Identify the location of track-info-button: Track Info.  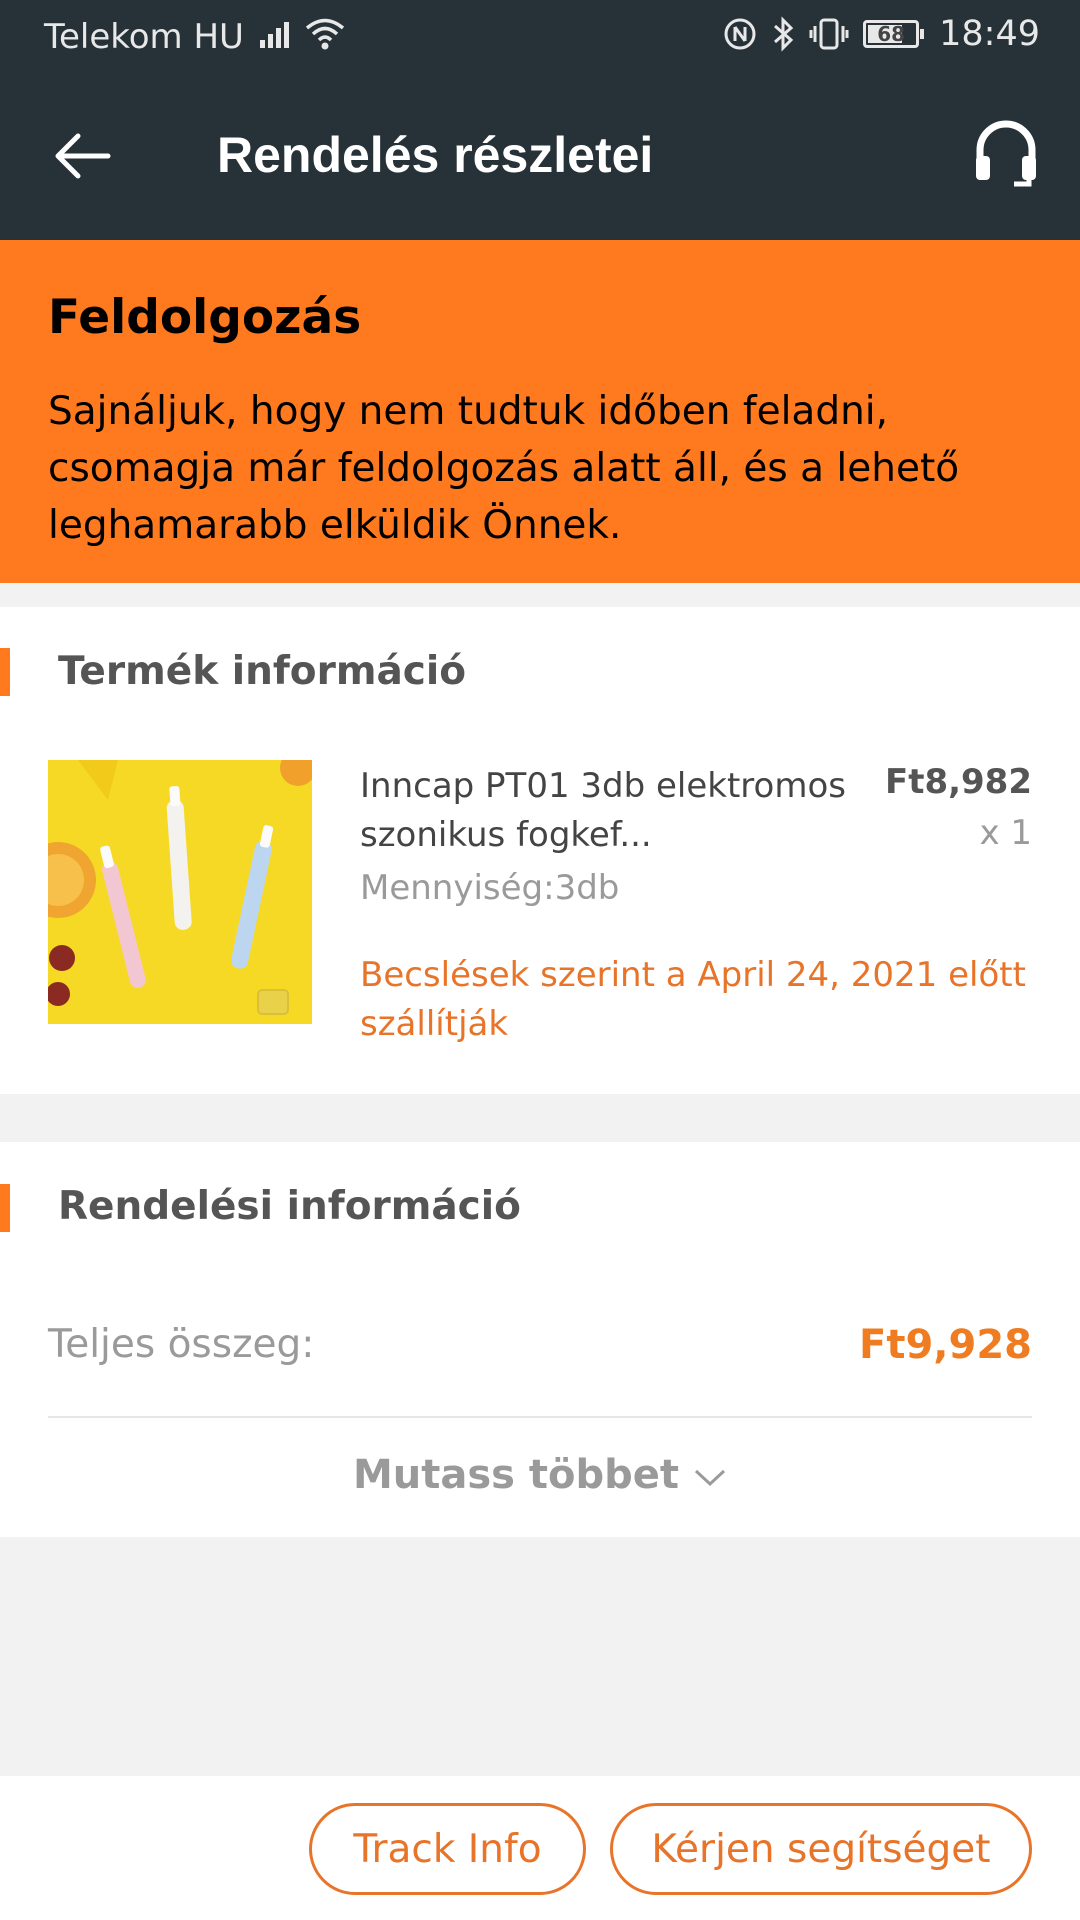
(447, 1849).